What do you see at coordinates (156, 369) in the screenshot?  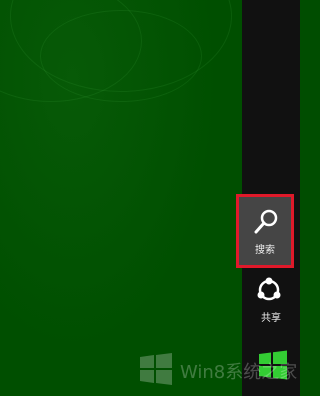 I see `watermark-windows-logo-icon` at bounding box center [156, 369].